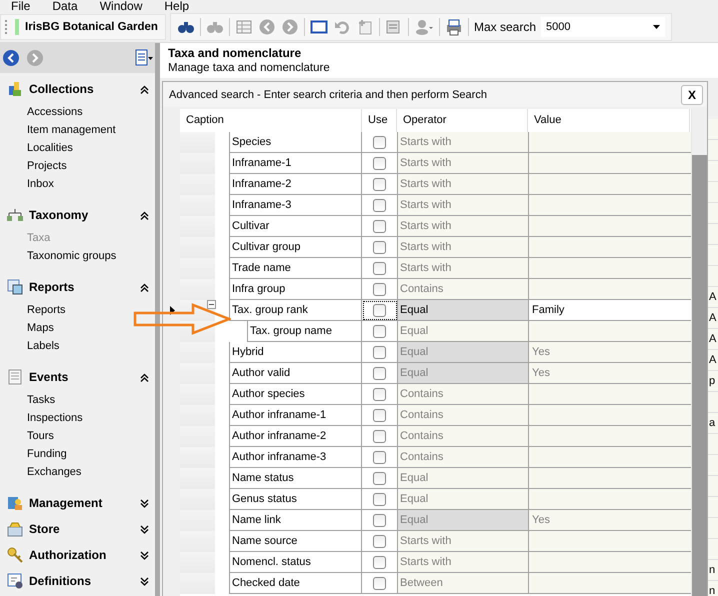  Describe the element at coordinates (435, 184) in the screenshot. I see `grid-row: Infraname-2 Starts with` at that location.